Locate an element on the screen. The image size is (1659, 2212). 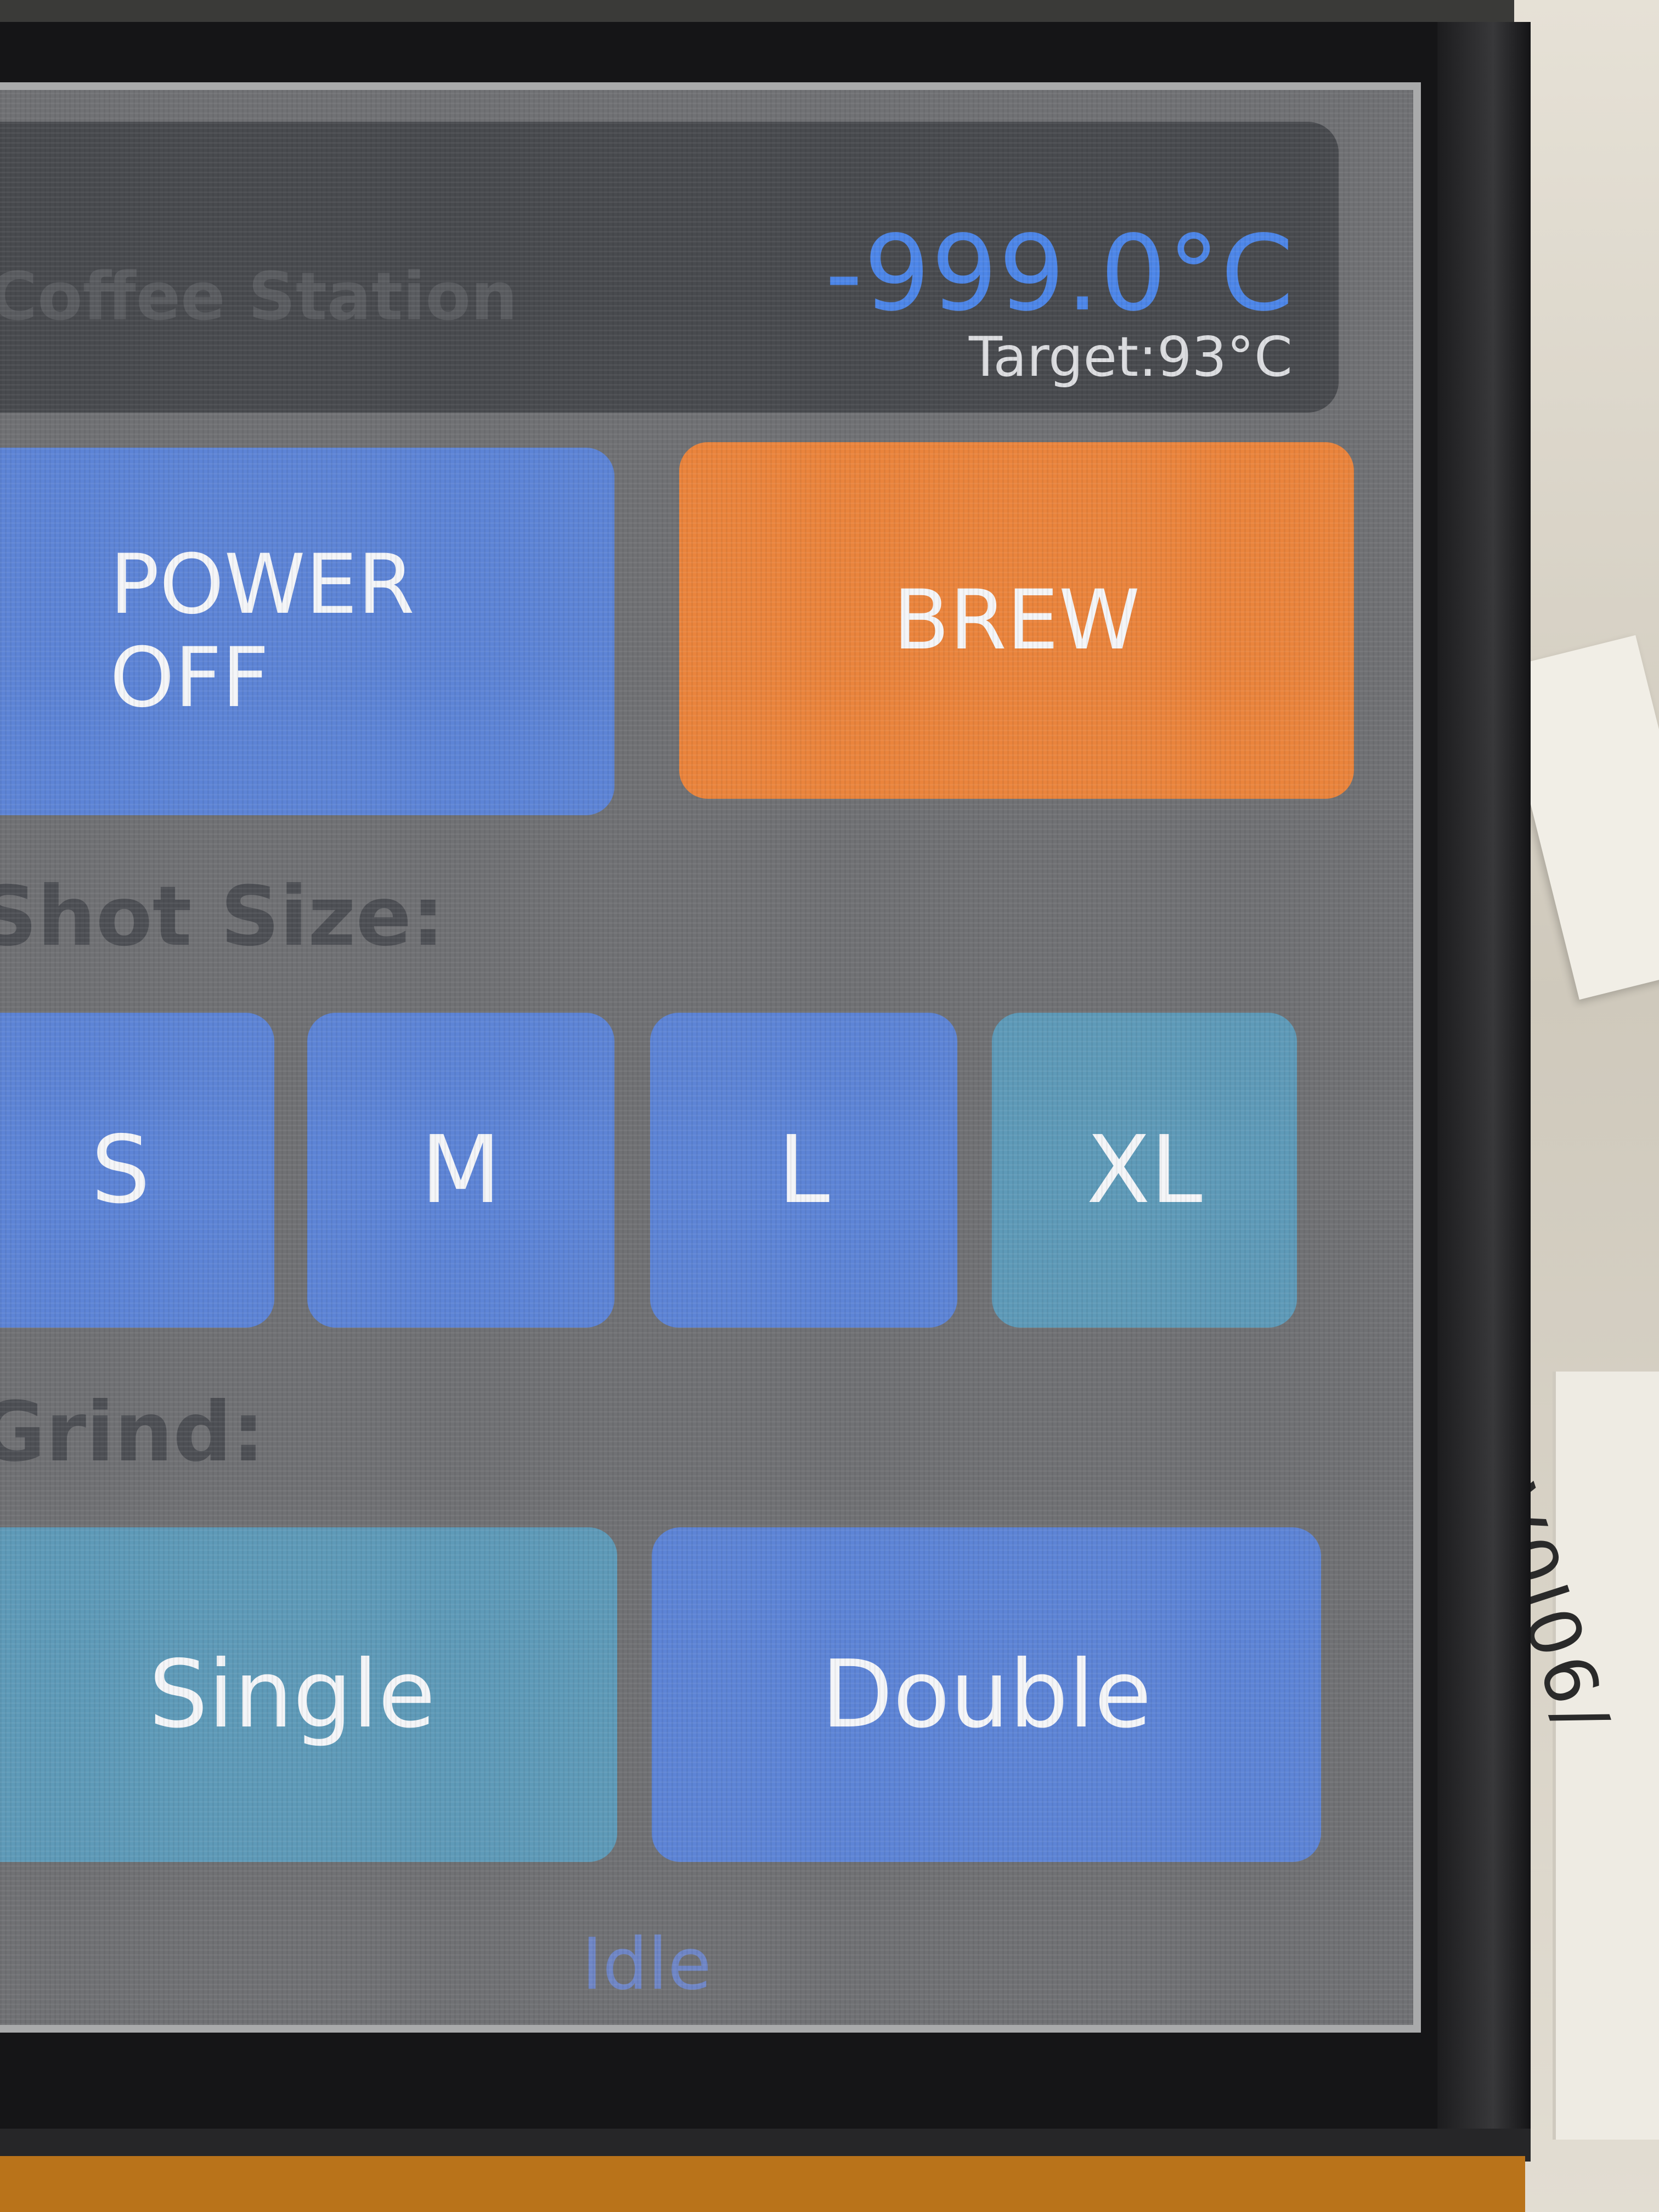
shot-size-l-button: L is located at coordinates (804, 1170).